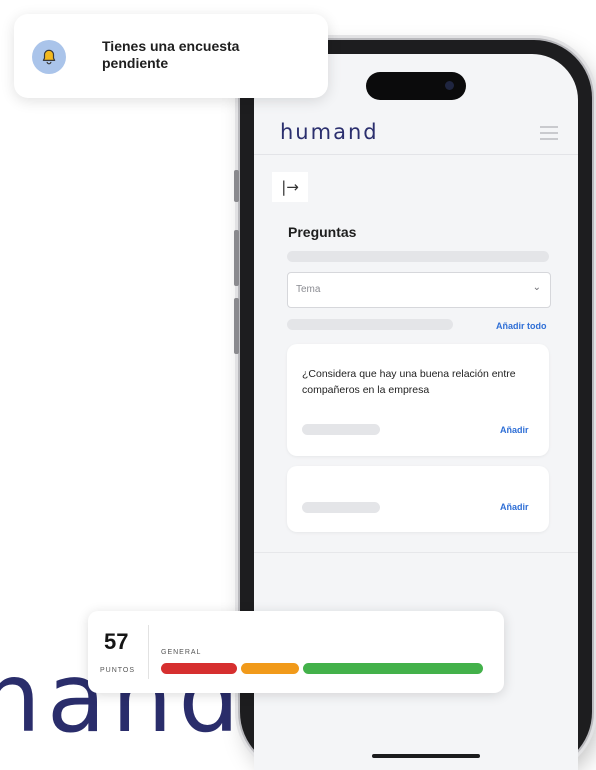  I want to click on app-header: humand, so click(416, 133).